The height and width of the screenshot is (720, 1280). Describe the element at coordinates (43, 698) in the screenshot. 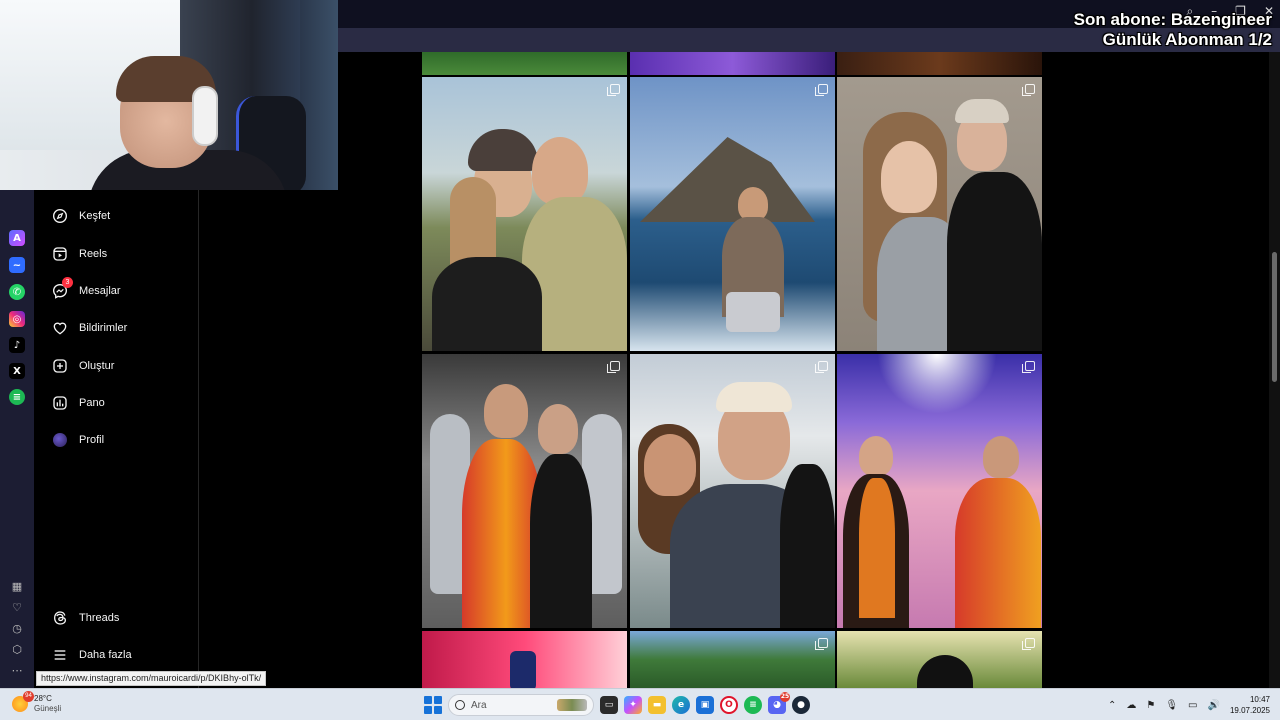

I see `weather-temperature: 28°C` at that location.